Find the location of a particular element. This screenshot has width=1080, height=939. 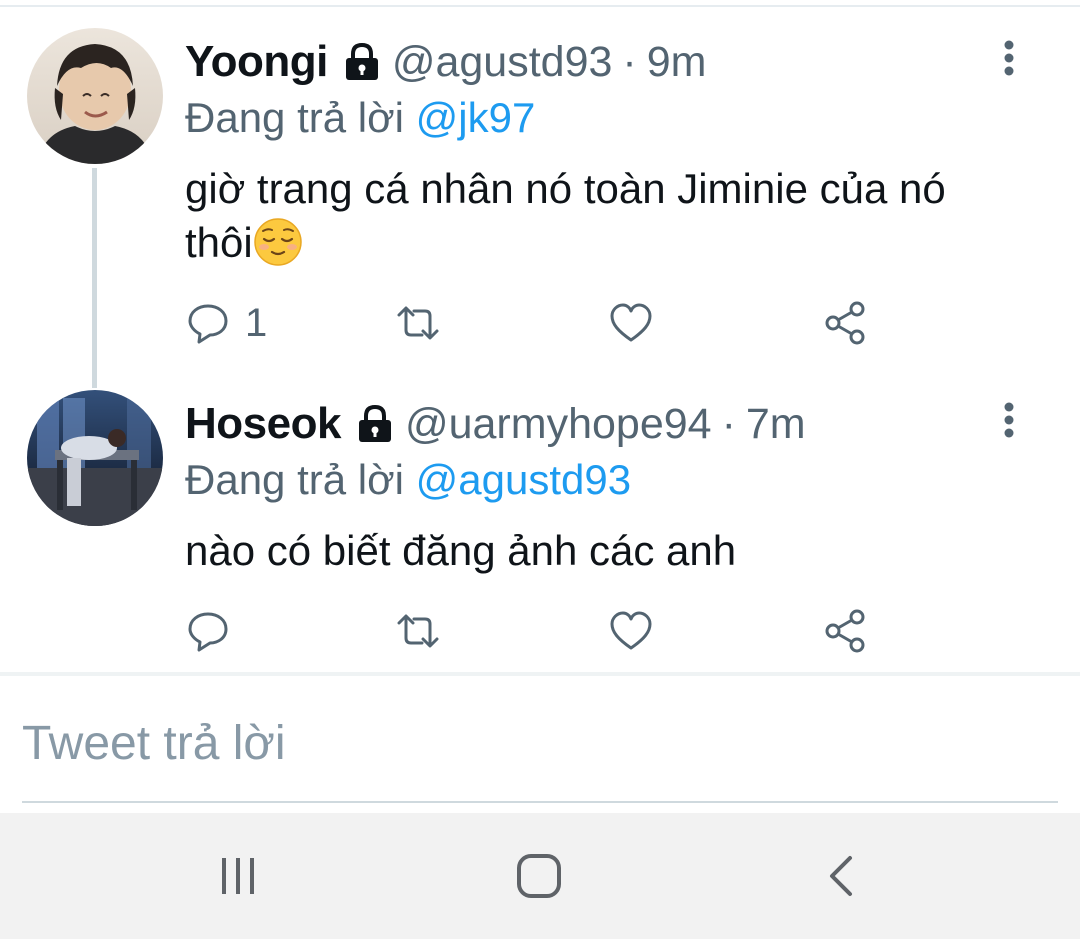

home-icon is located at coordinates (539, 876).